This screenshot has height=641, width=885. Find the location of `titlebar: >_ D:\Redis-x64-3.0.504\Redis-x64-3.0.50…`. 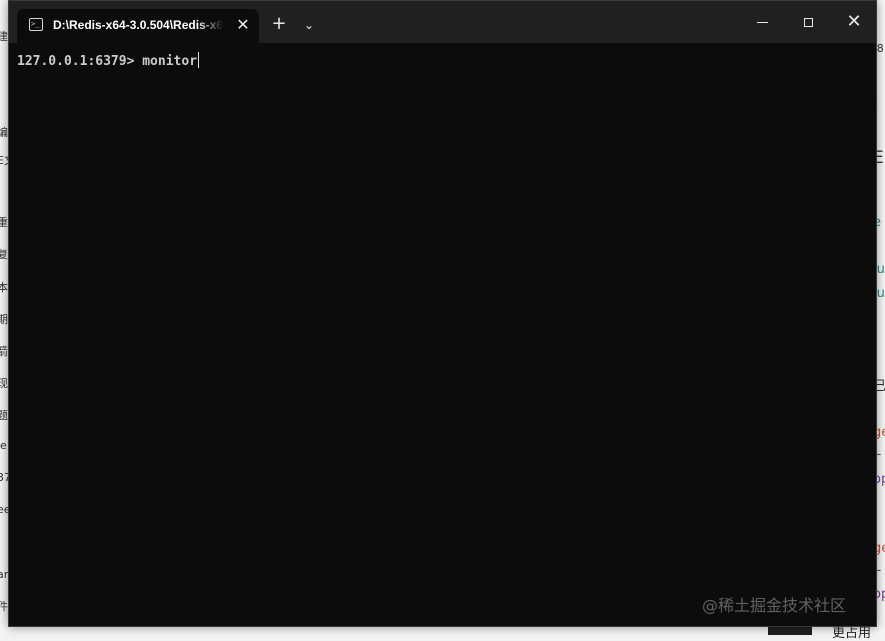

titlebar: >_ D:\Redis-x64-3.0.504\Redis-x64-3.0.50… is located at coordinates (442, 22).